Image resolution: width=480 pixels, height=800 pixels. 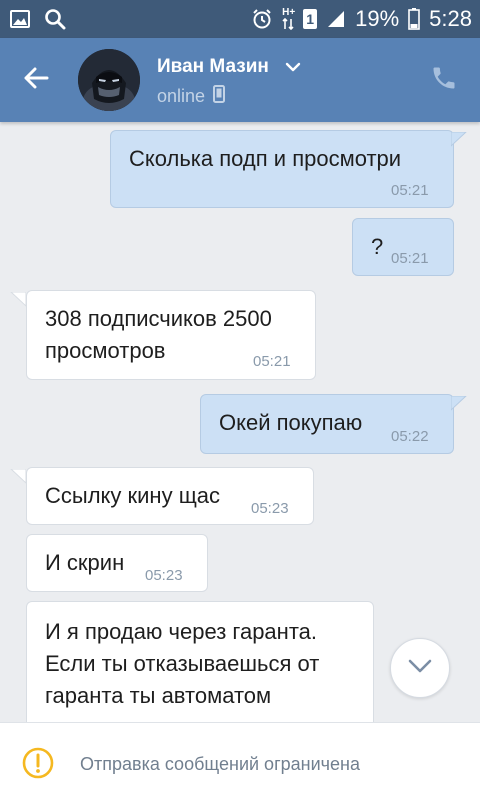 What do you see at coordinates (414, 19) in the screenshot?
I see `battery-icon` at bounding box center [414, 19].